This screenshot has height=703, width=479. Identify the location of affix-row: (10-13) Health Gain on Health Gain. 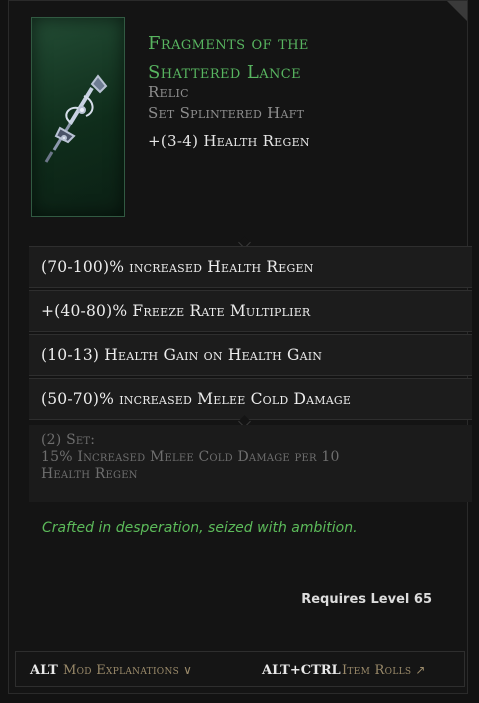
(250, 355).